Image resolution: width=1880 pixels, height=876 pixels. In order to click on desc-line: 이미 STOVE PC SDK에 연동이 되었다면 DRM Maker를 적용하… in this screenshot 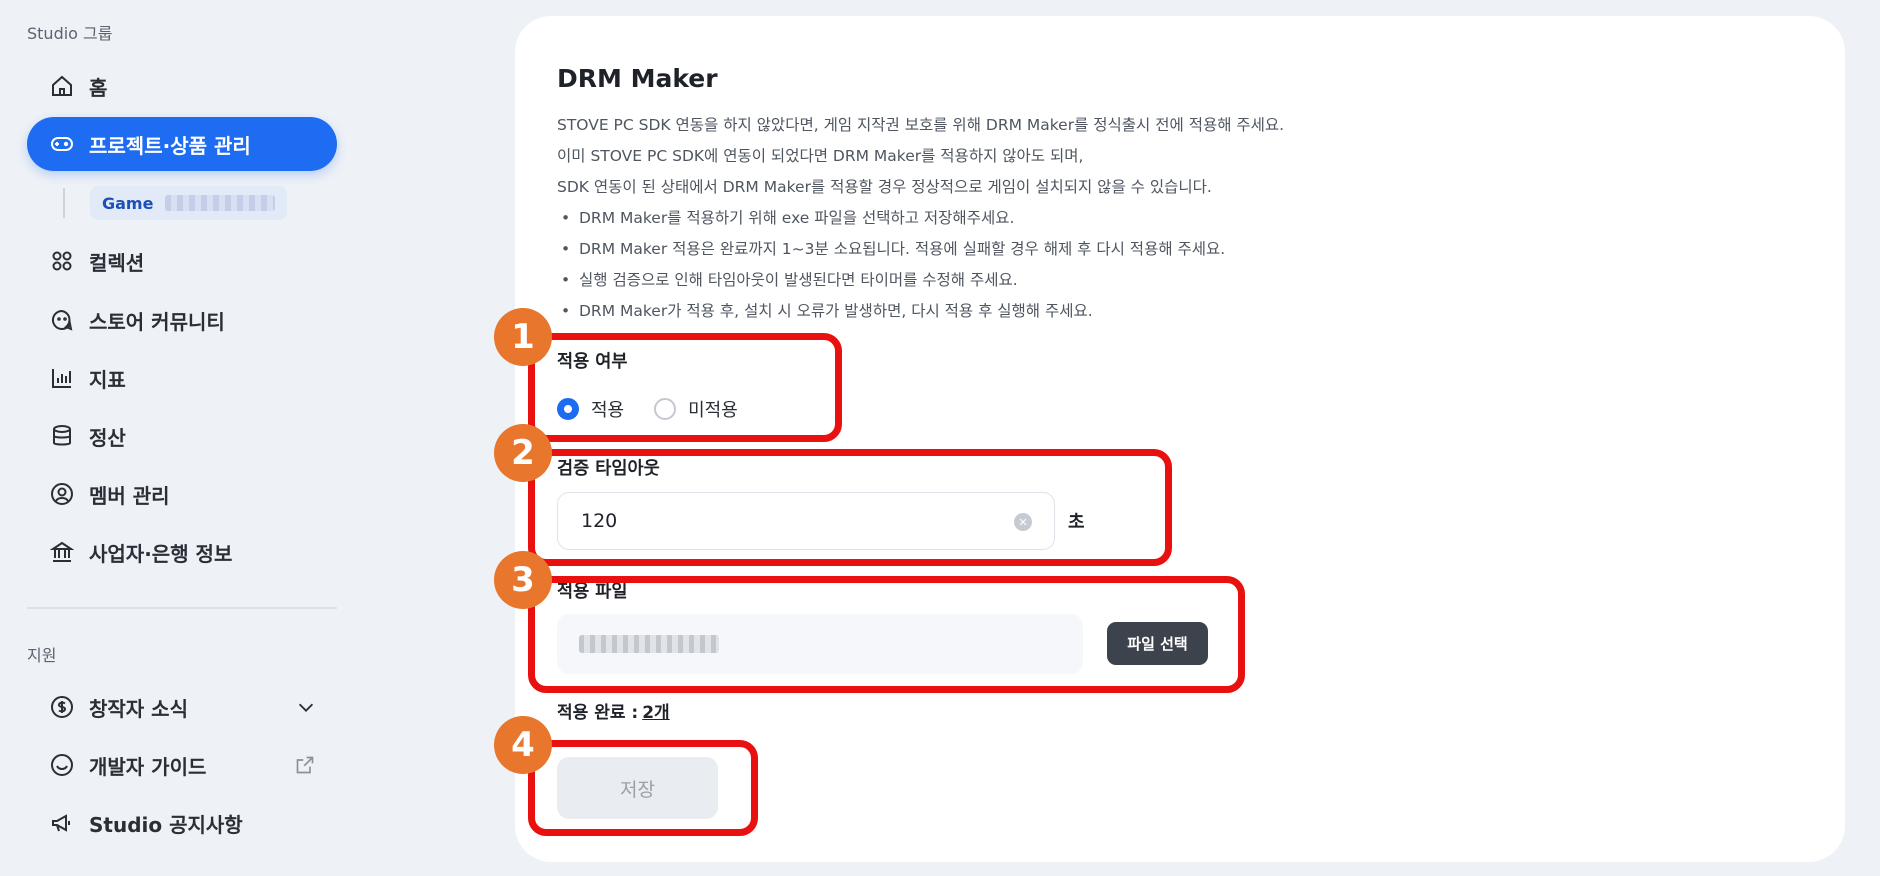, I will do `click(820, 156)`.